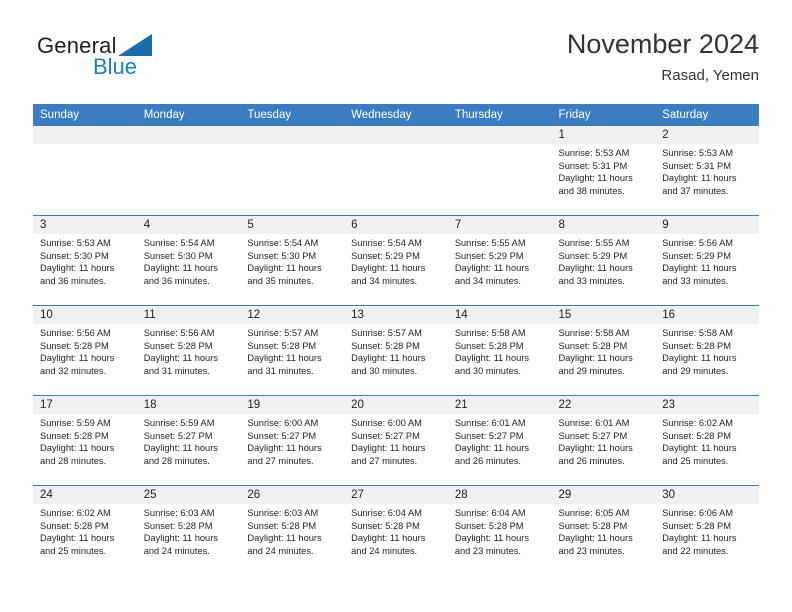 The height and width of the screenshot is (612, 792). What do you see at coordinates (707, 495) in the screenshot?
I see `day-number: 30` at bounding box center [707, 495].